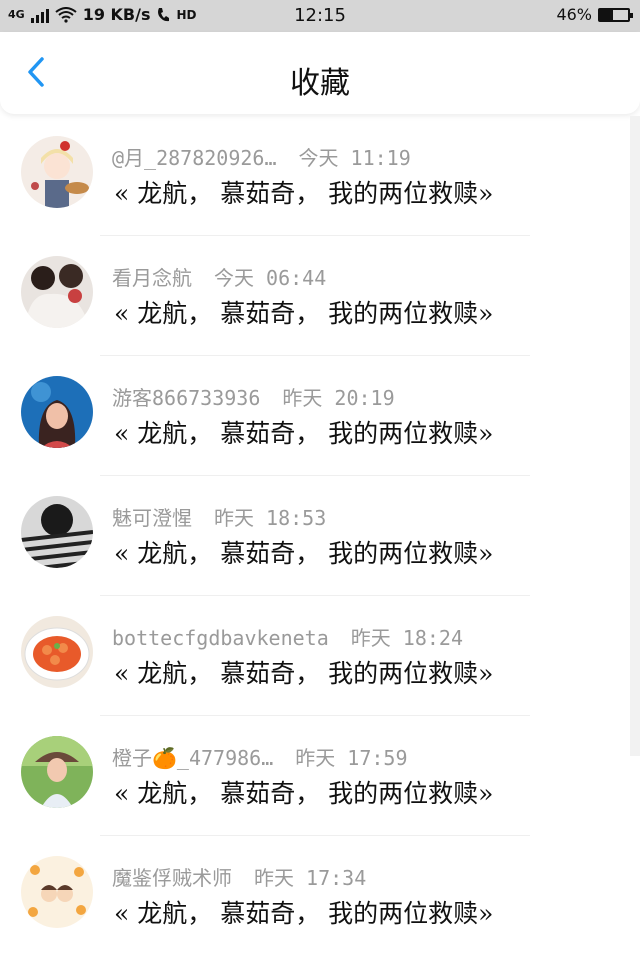 Image resolution: width=640 pixels, height=956 pixels. Describe the element at coordinates (270, 278) in the screenshot. I see `timestamp: 今天 06:44` at that location.